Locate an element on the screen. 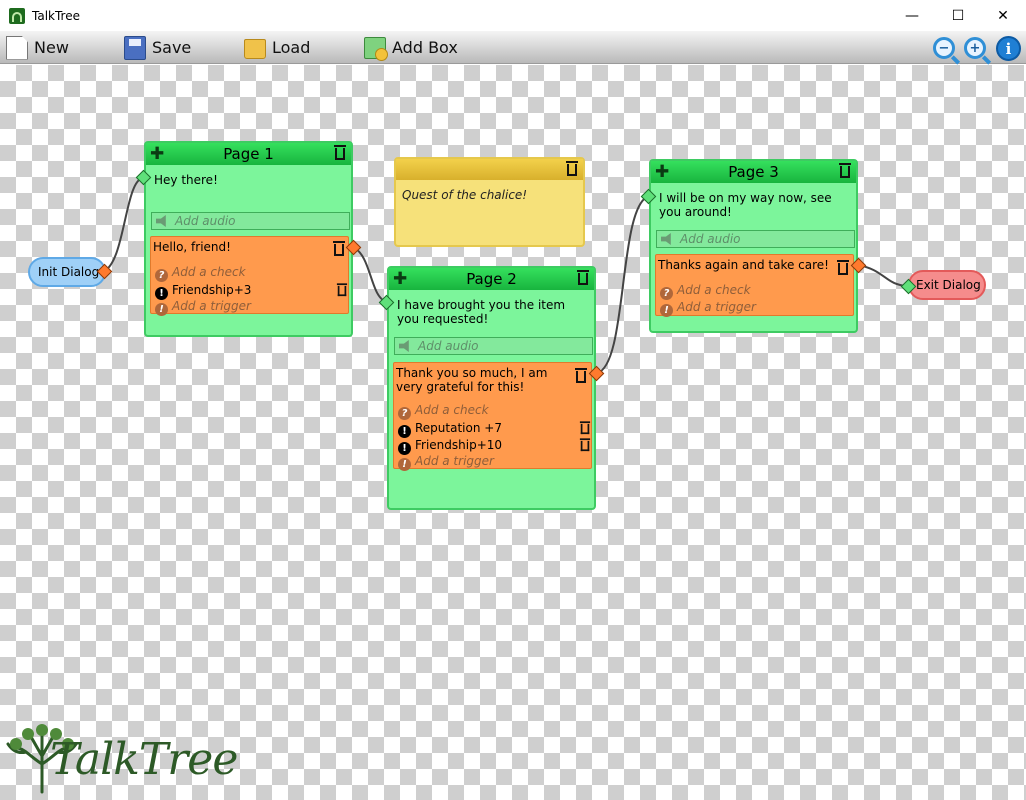 This screenshot has height=800, width=1026. page-3-title: Page 3 is located at coordinates (753, 172).